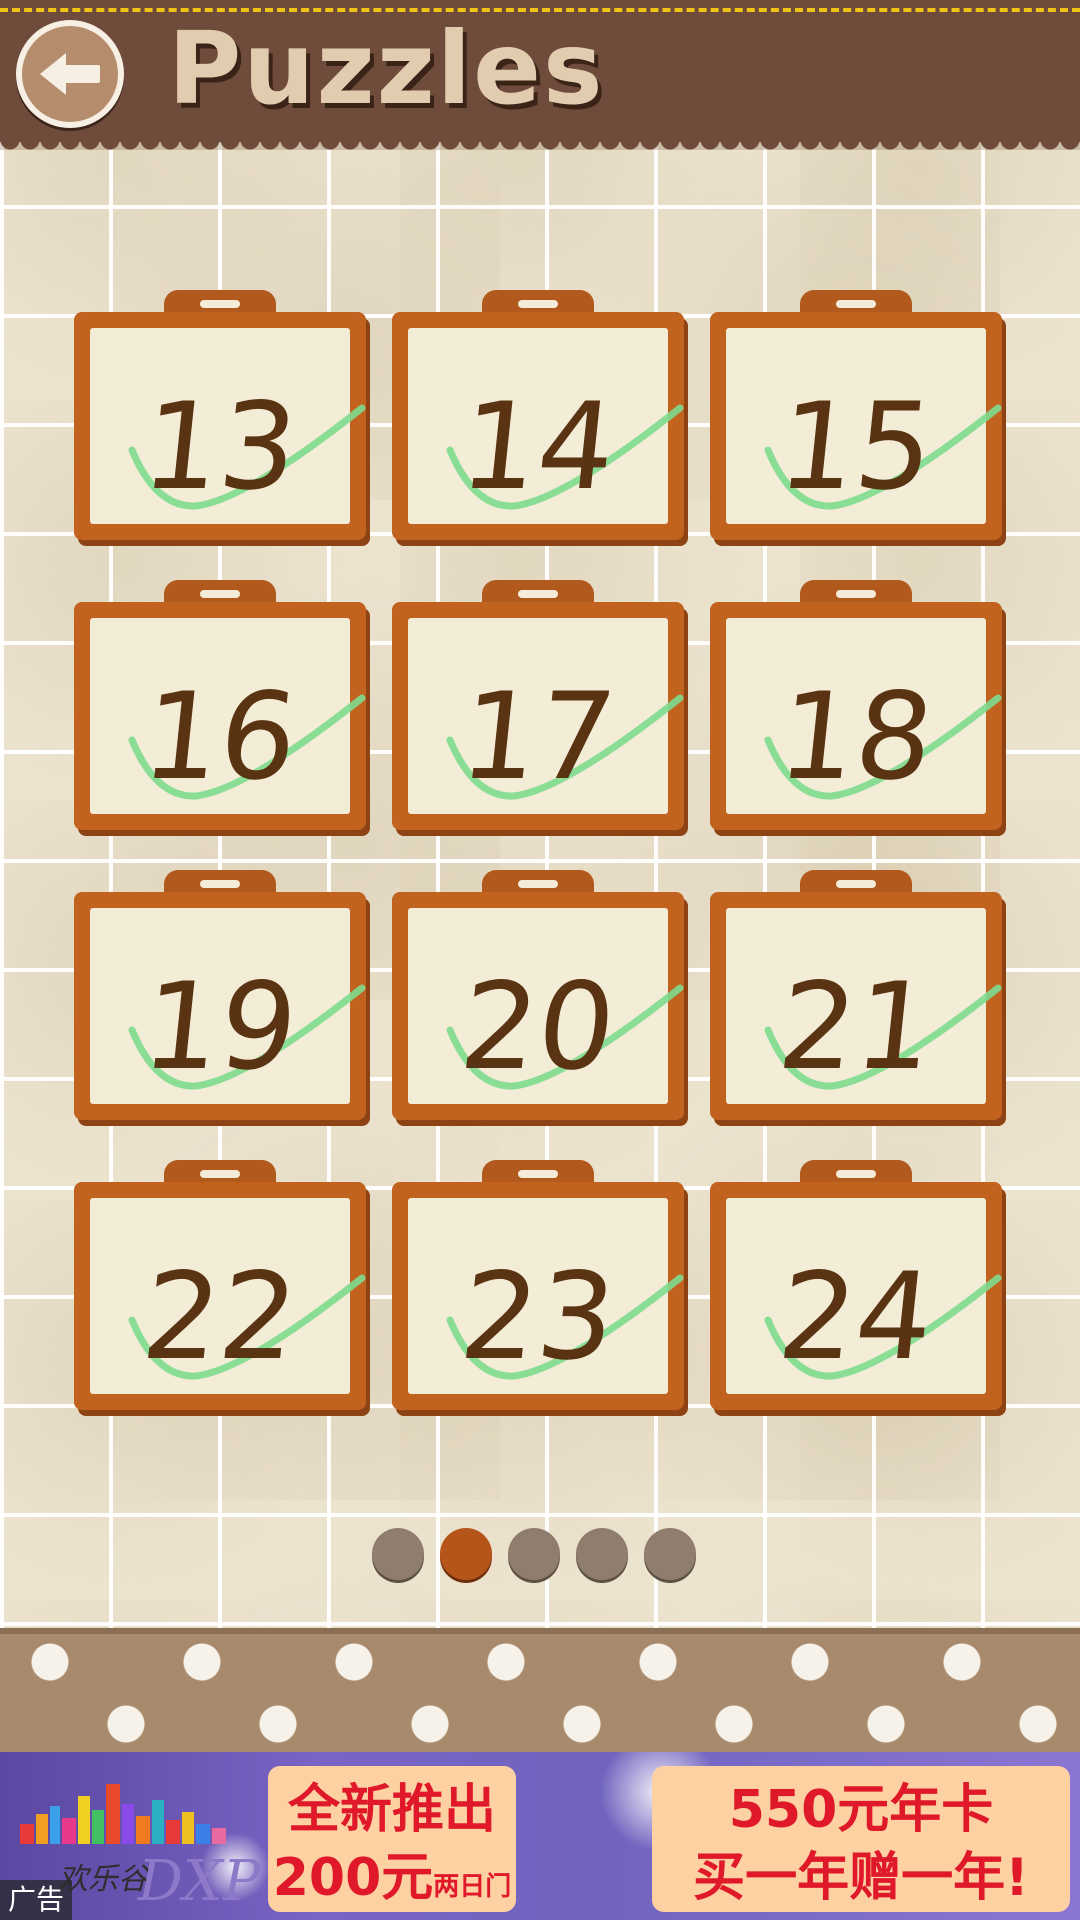 This screenshot has height=1920, width=1080. I want to click on level-card-paper: 24, so click(864, 1296).